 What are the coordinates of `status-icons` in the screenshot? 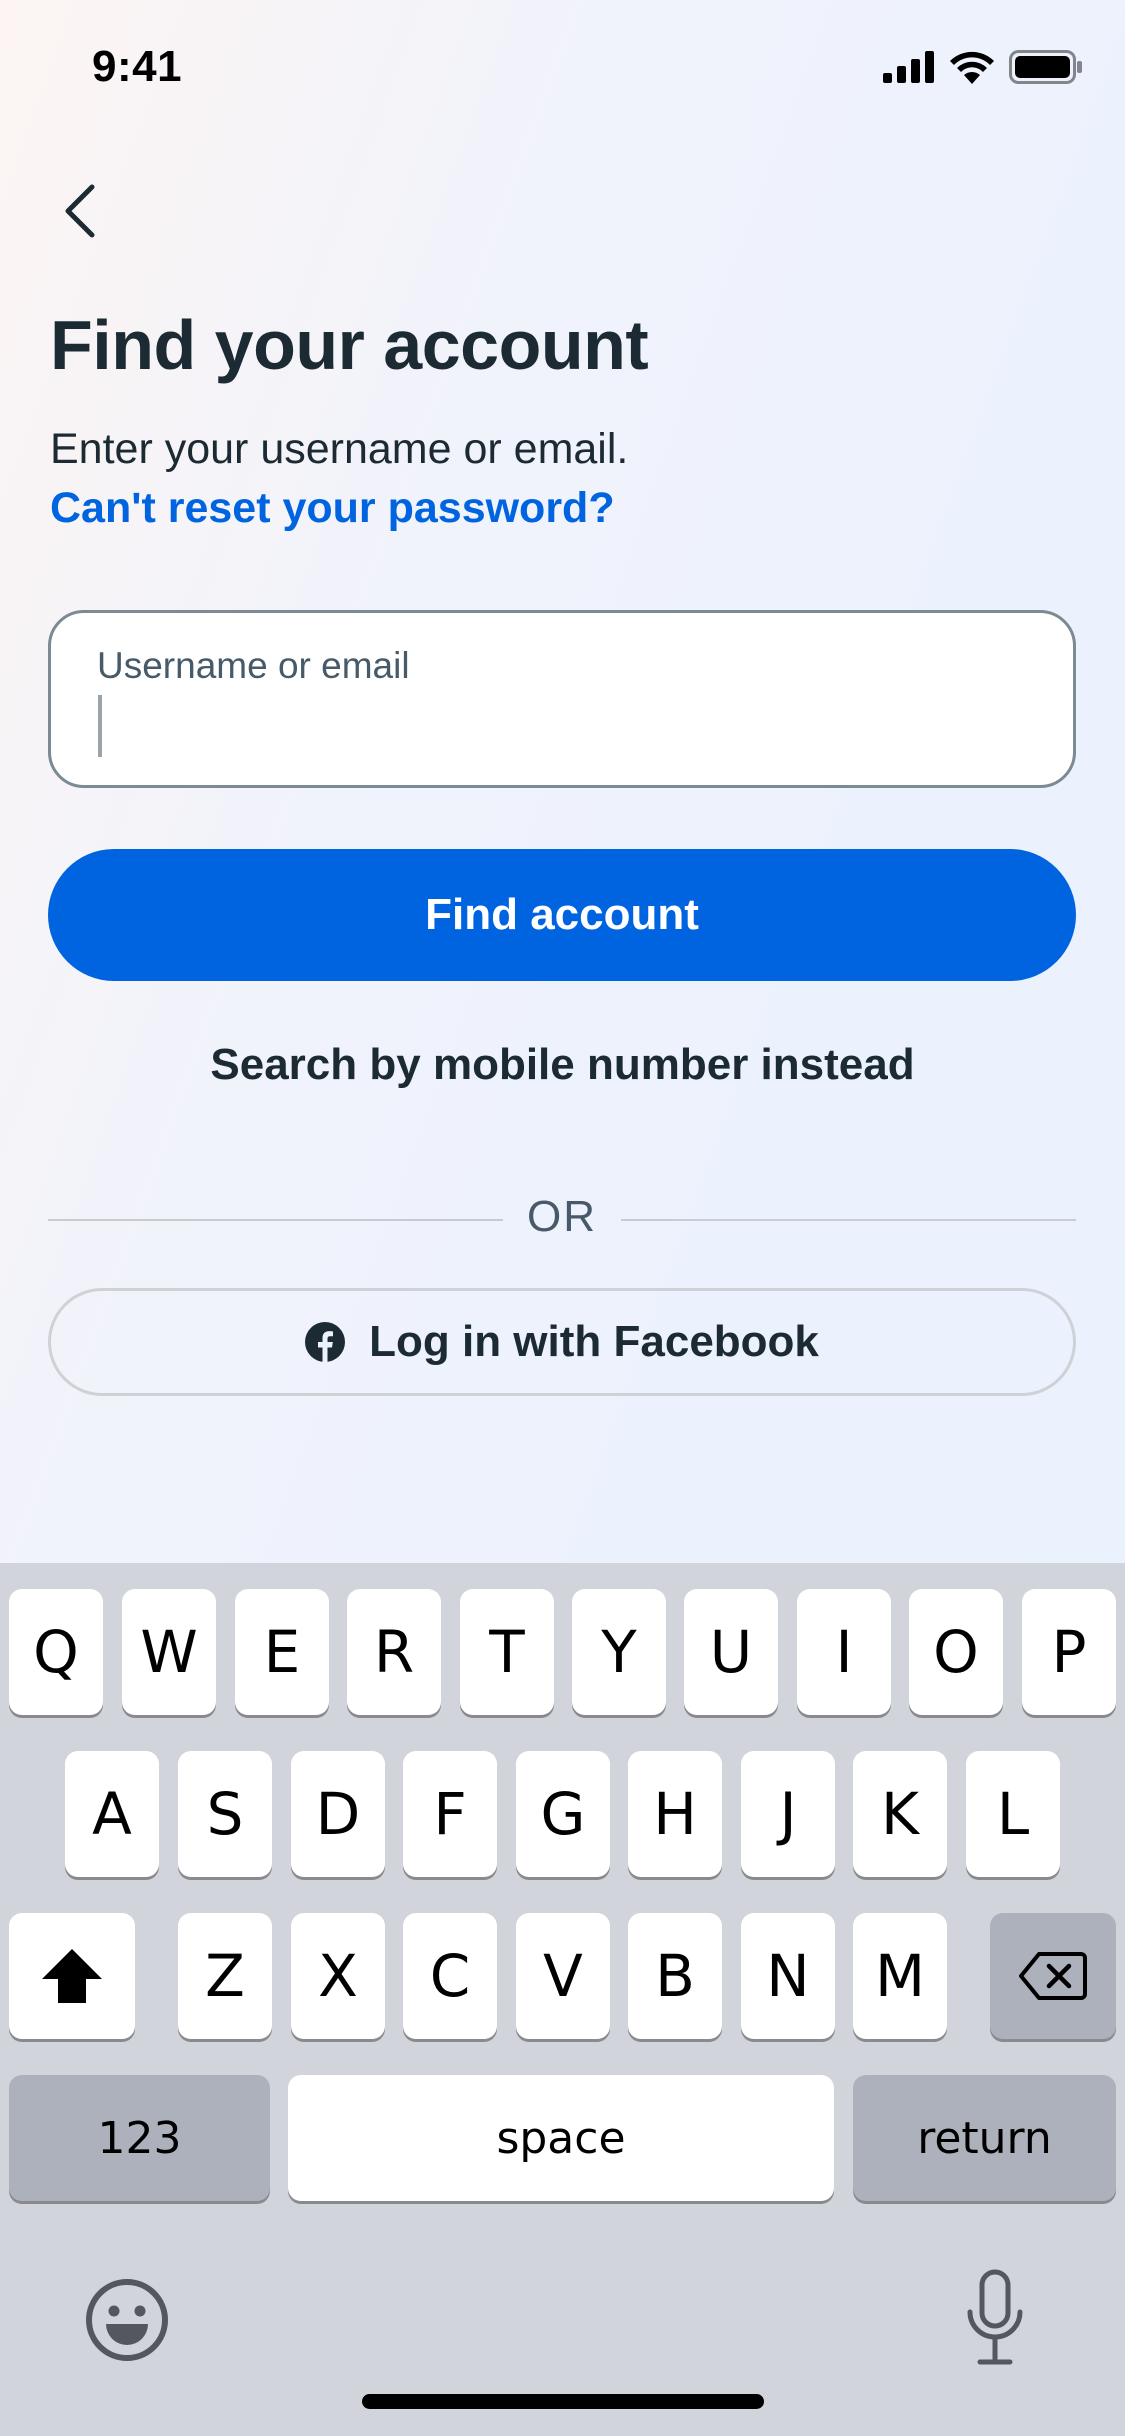 It's located at (983, 67).